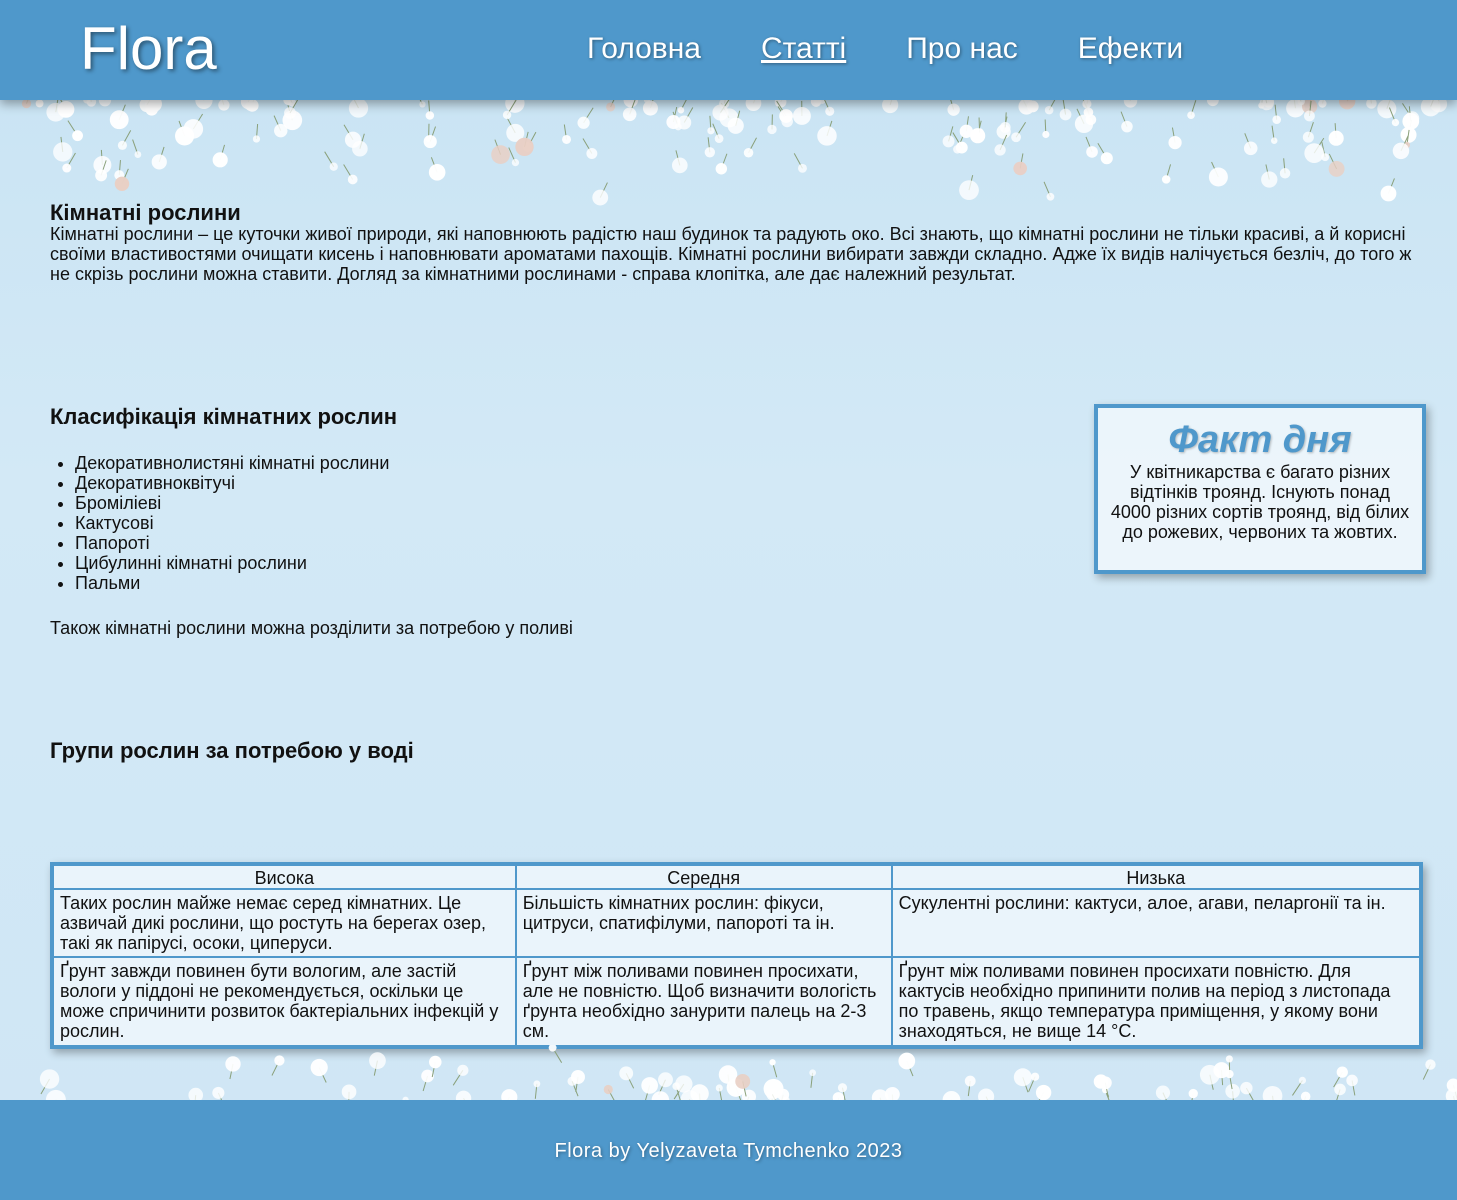  Describe the element at coordinates (803, 49) in the screenshot. I see `nav-articles: Статті` at that location.